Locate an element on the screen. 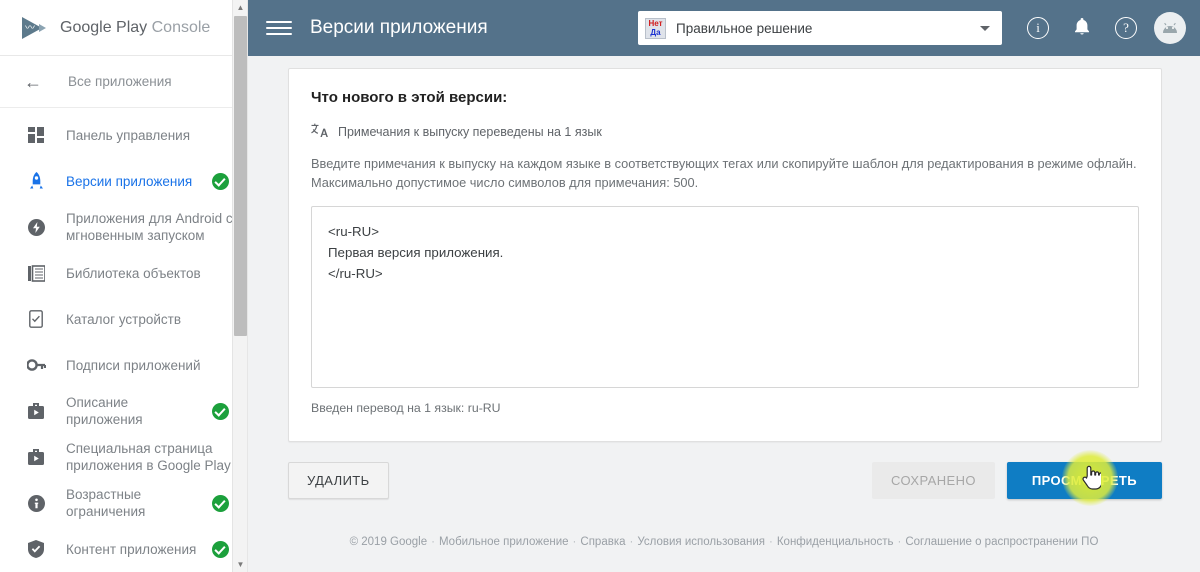  brand-header: 〰 Google Play Console is located at coordinates (123, 28).